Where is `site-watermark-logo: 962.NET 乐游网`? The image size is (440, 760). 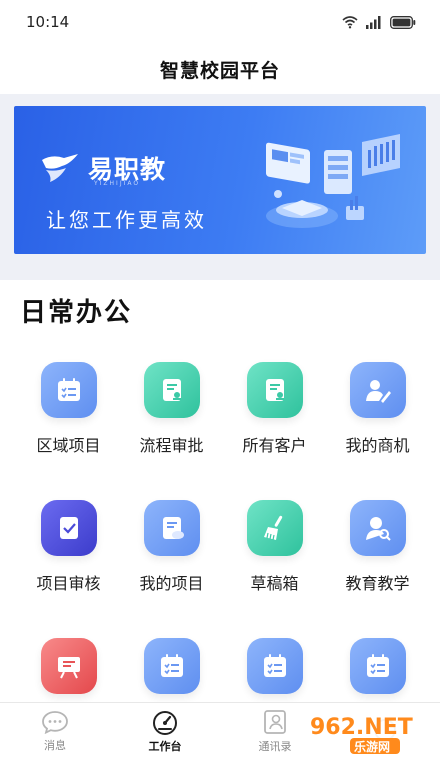 site-watermark-logo: 962.NET 乐游网 is located at coordinates (358, 733).